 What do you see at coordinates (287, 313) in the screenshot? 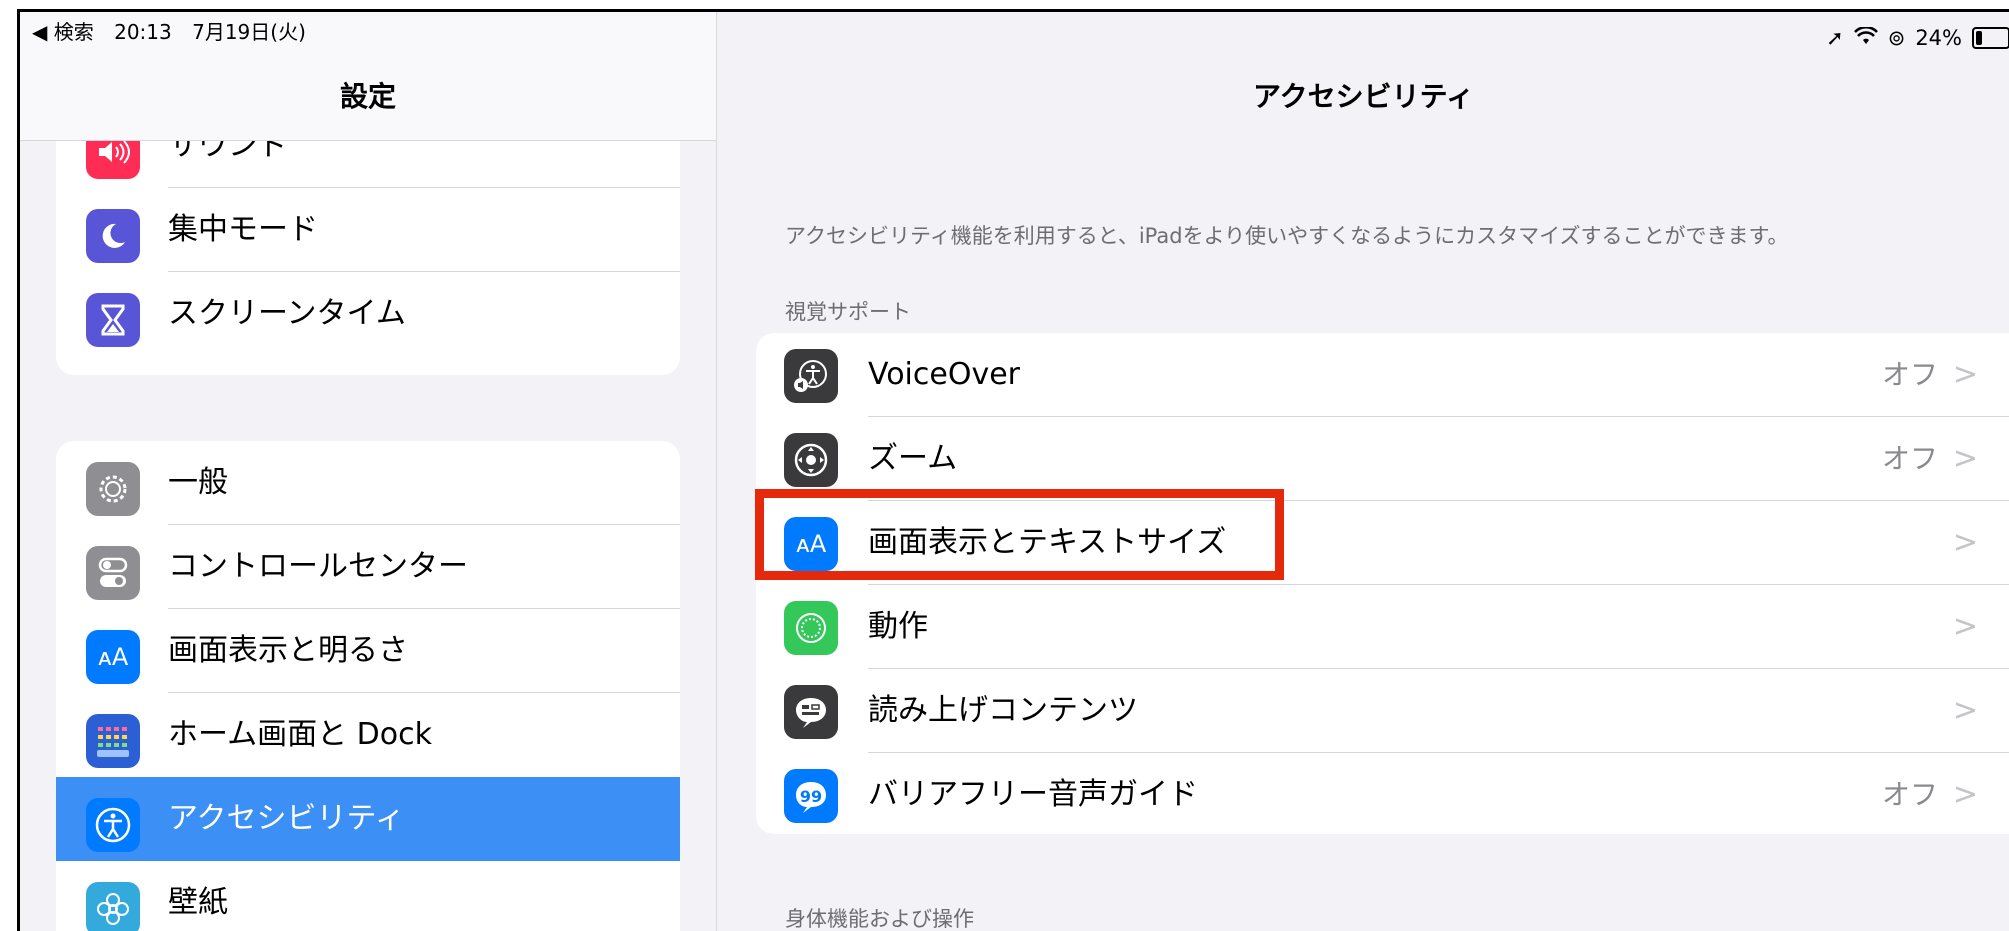
I see `sidebar-item-label: スクリーンタイム` at bounding box center [287, 313].